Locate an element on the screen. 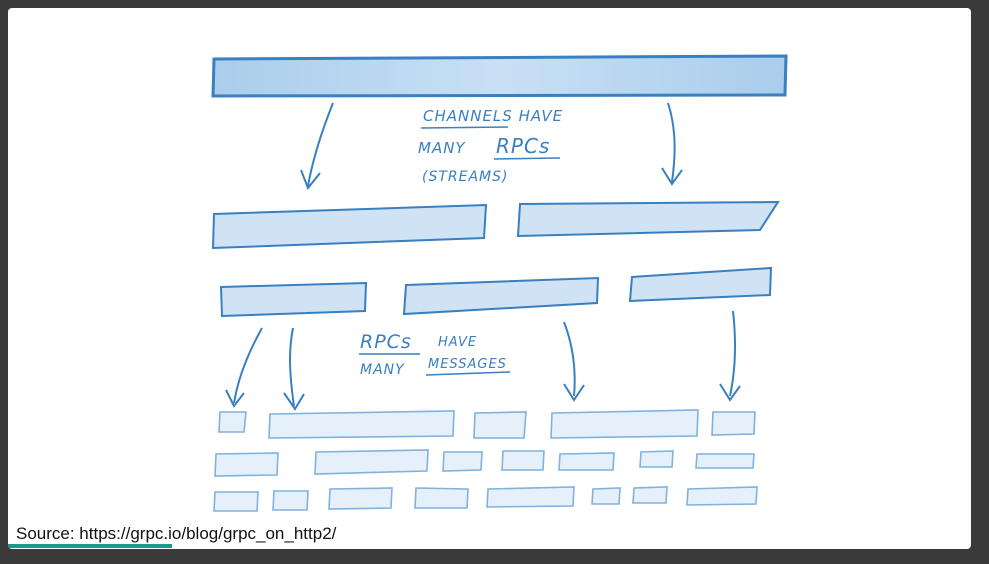 Image resolution: width=989 pixels, height=564 pixels. rpc-note-have: HAVE is located at coordinates (457, 342).